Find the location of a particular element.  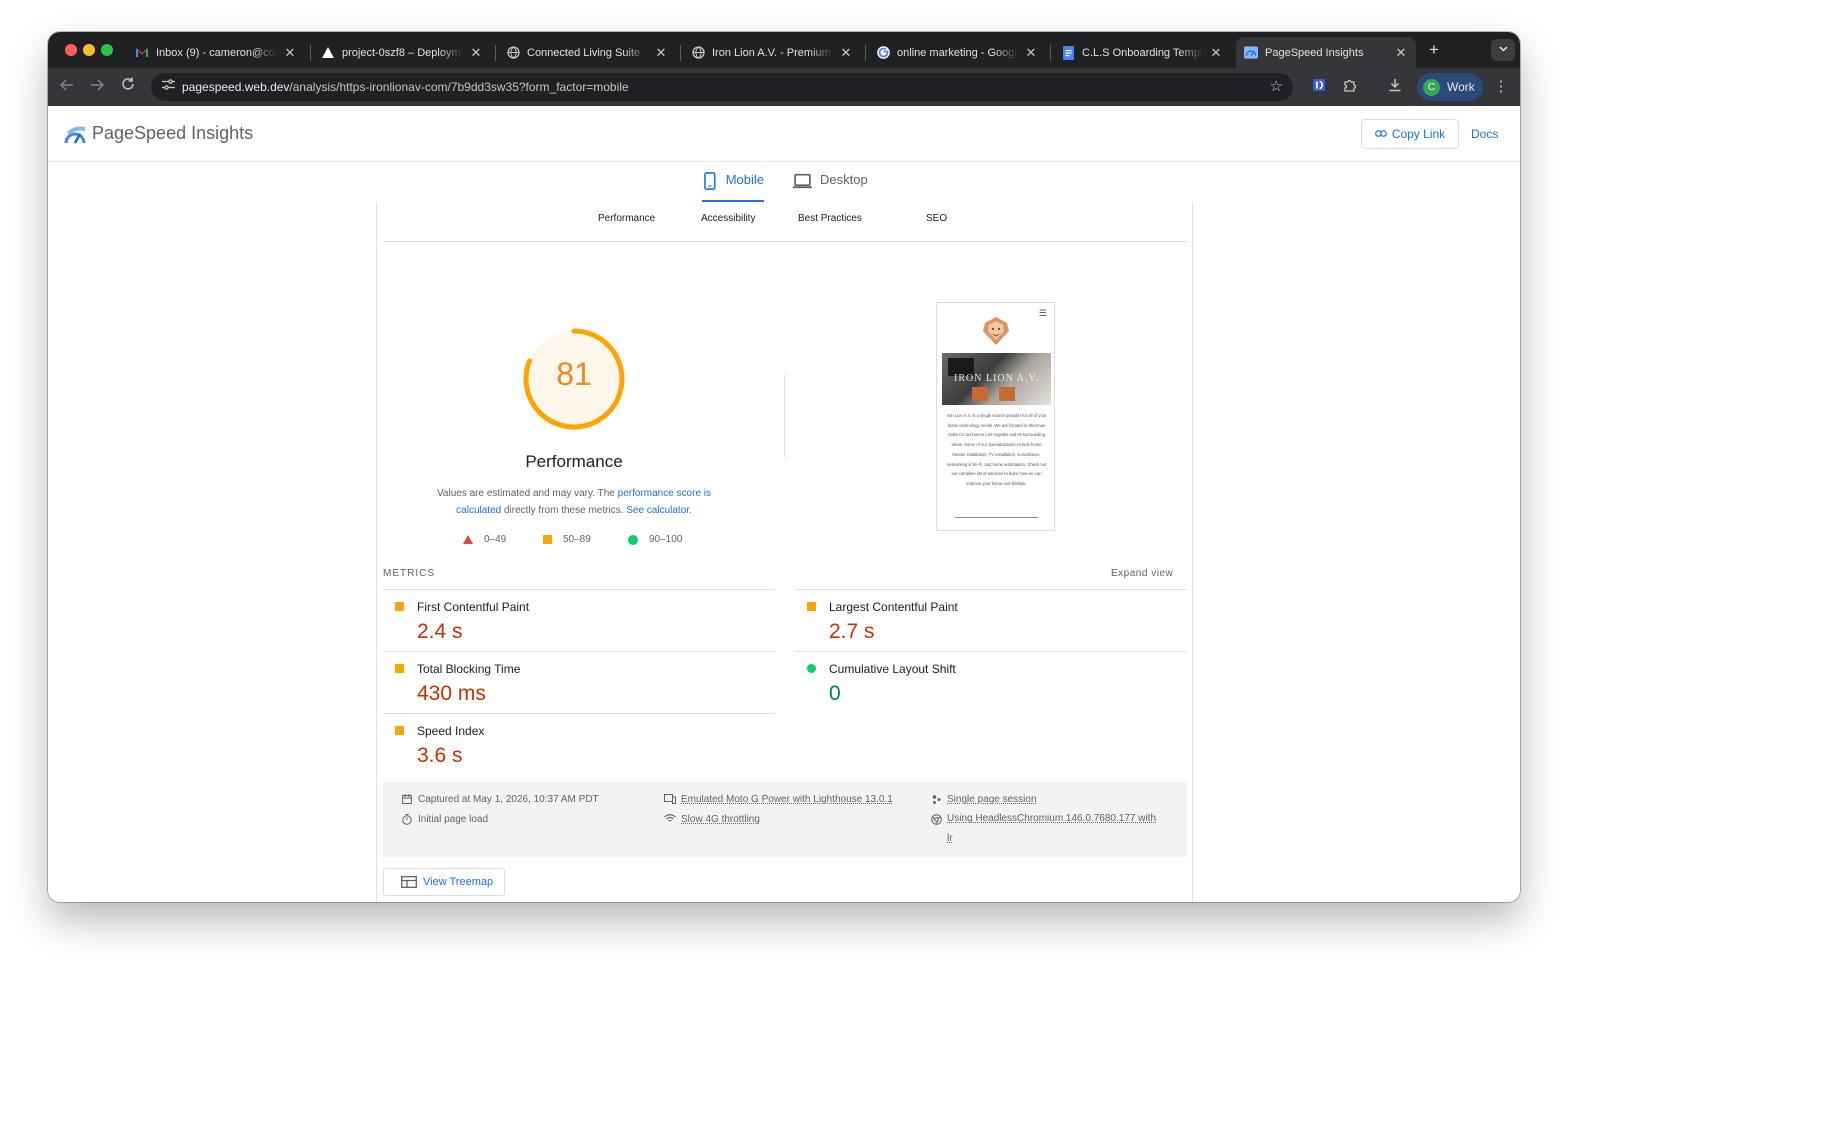

run-info-initial-load: Initial page load is located at coordinates (444, 821).